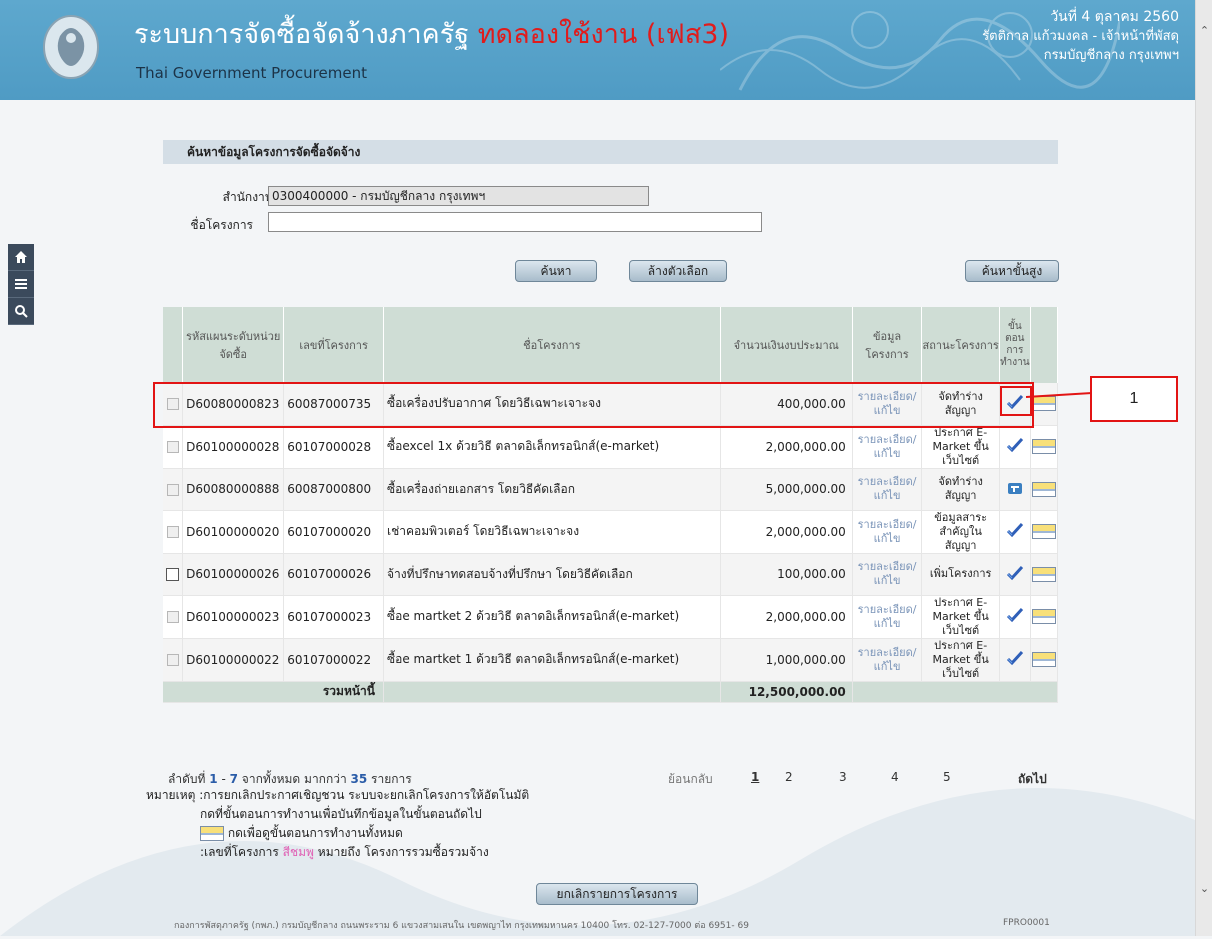  I want to click on pagination-page-5: 5, so click(947, 777).